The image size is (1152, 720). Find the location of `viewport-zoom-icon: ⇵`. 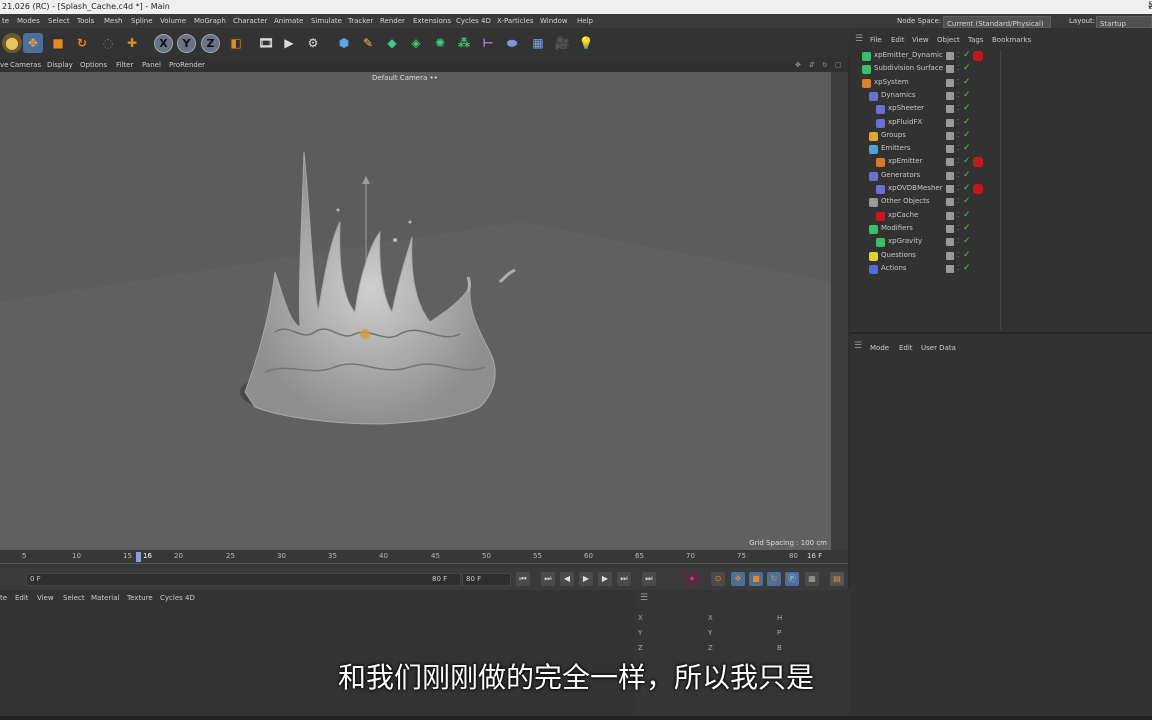

viewport-zoom-icon: ⇵ is located at coordinates (812, 65).